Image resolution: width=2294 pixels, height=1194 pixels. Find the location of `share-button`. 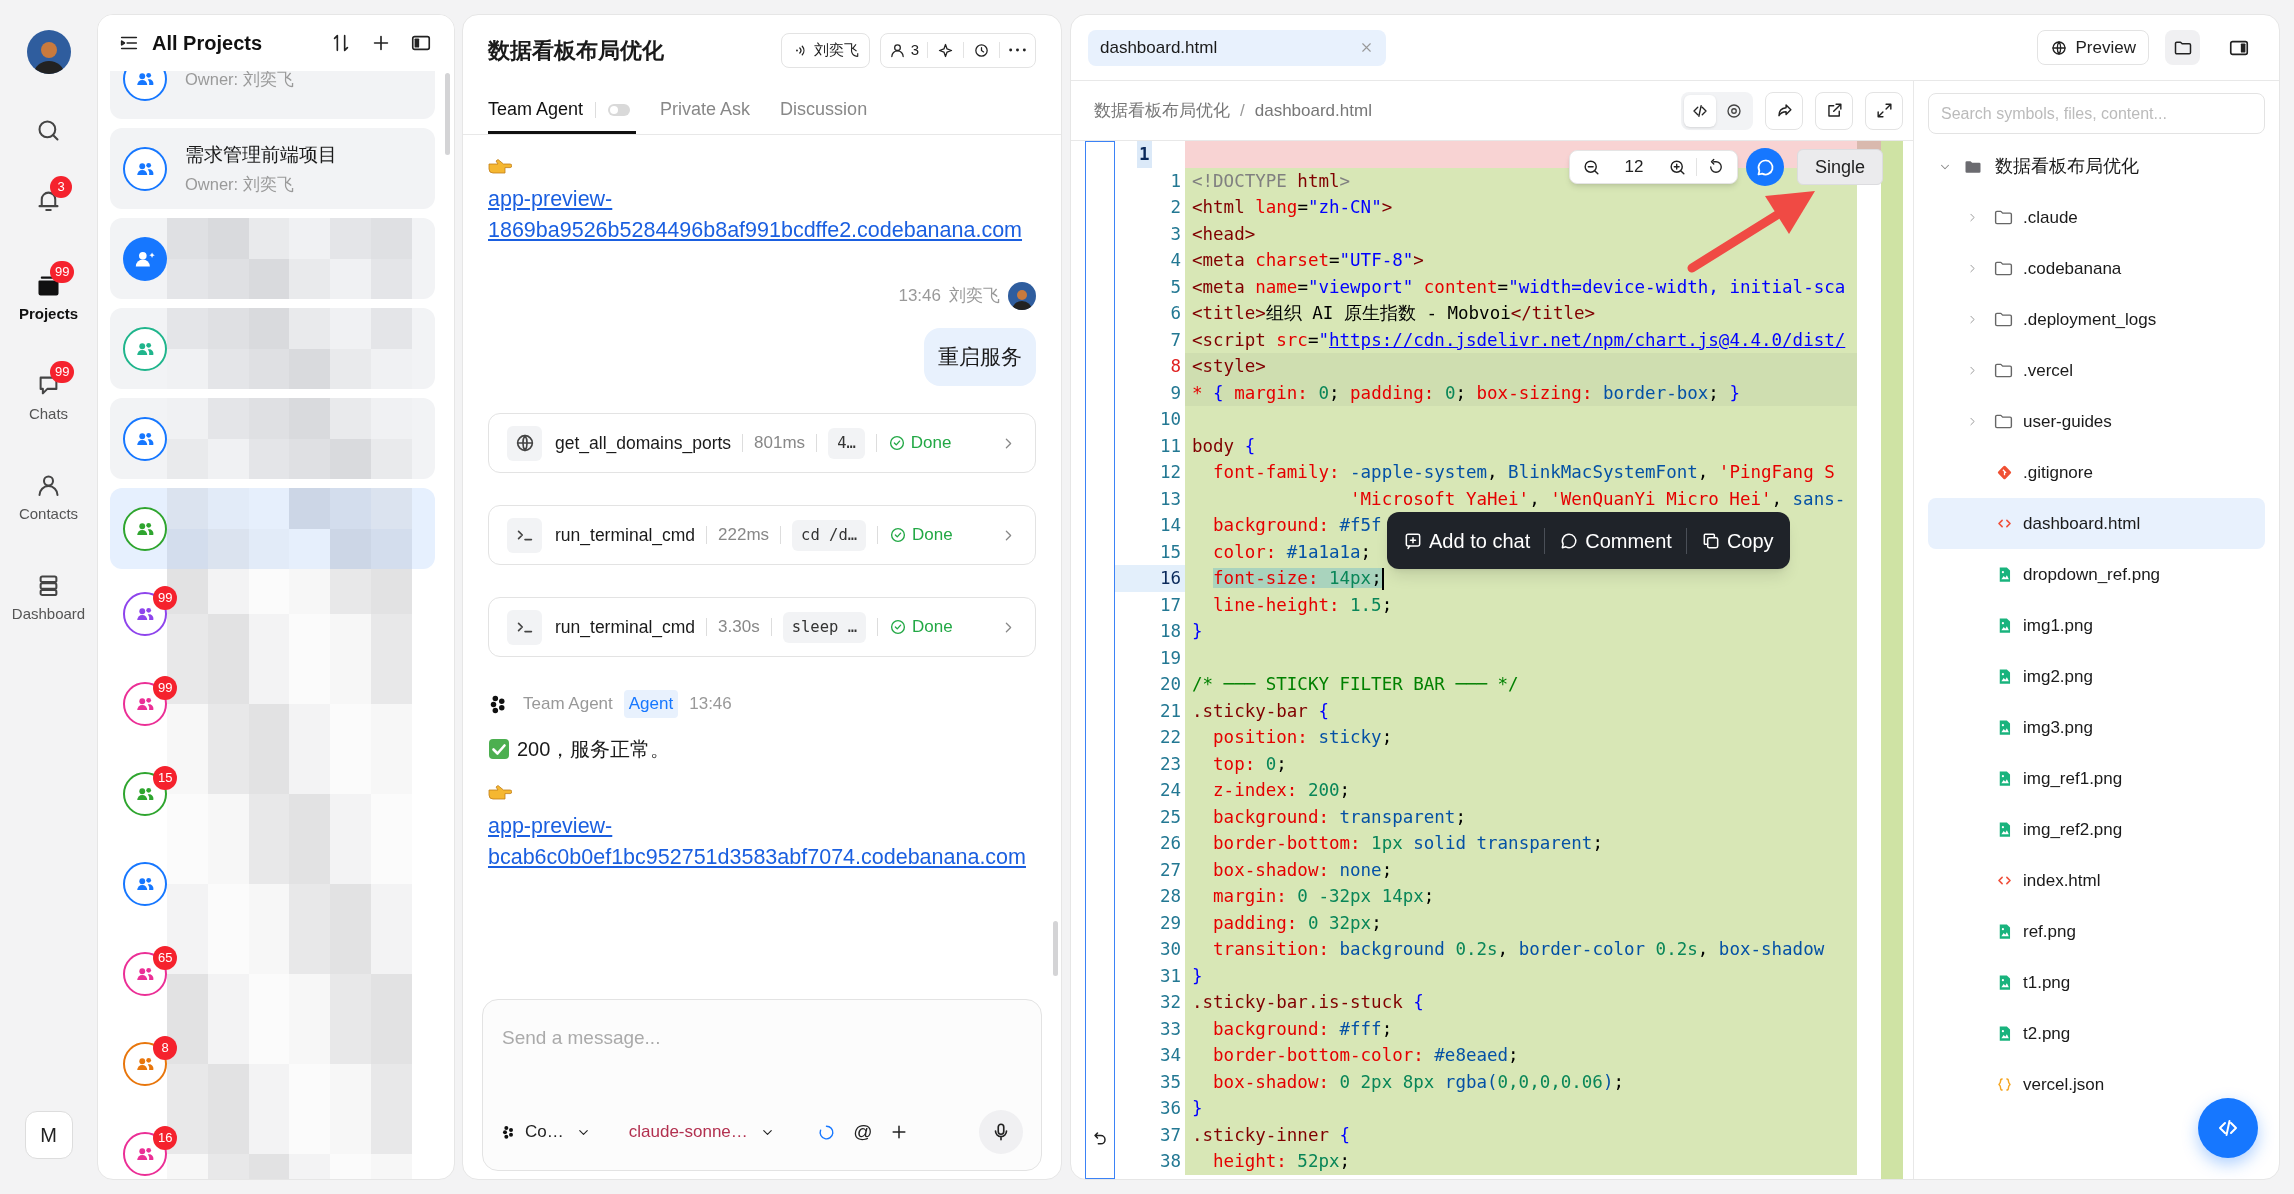

share-button is located at coordinates (1784, 110).